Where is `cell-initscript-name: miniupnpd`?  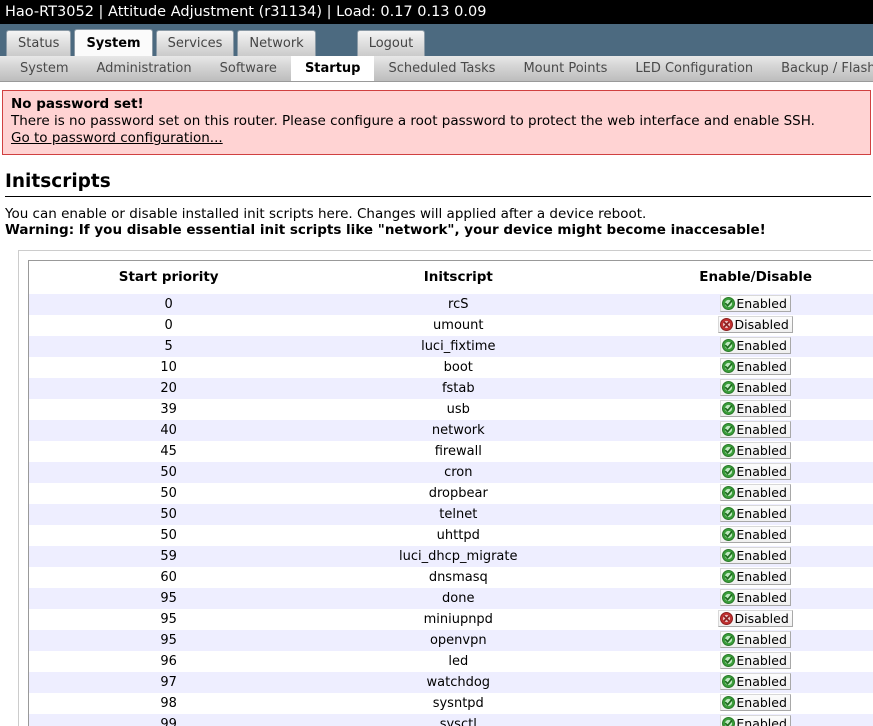 cell-initscript-name: miniupnpd is located at coordinates (458, 619).